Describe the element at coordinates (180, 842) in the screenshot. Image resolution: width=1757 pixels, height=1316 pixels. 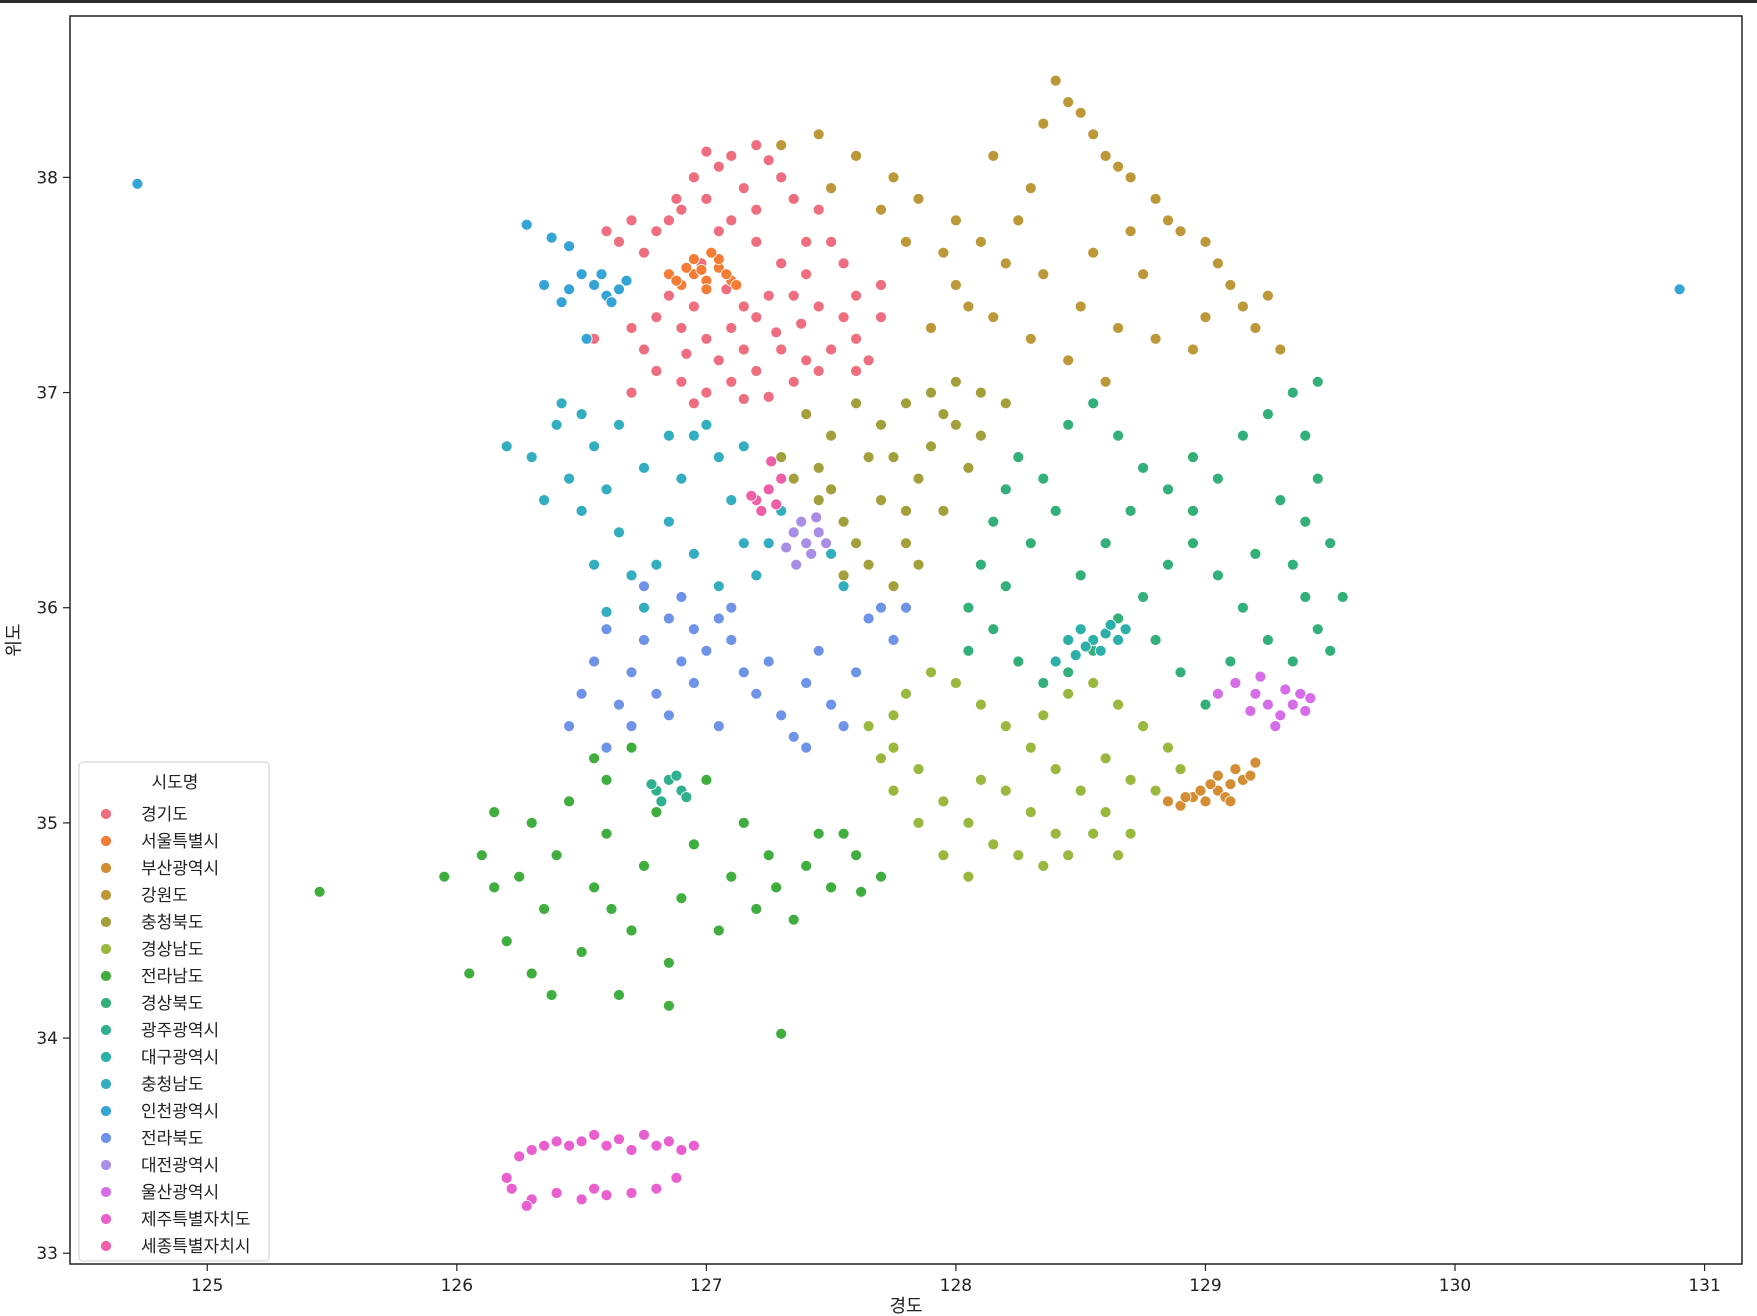
I see `legend-label: 서울특별시` at that location.